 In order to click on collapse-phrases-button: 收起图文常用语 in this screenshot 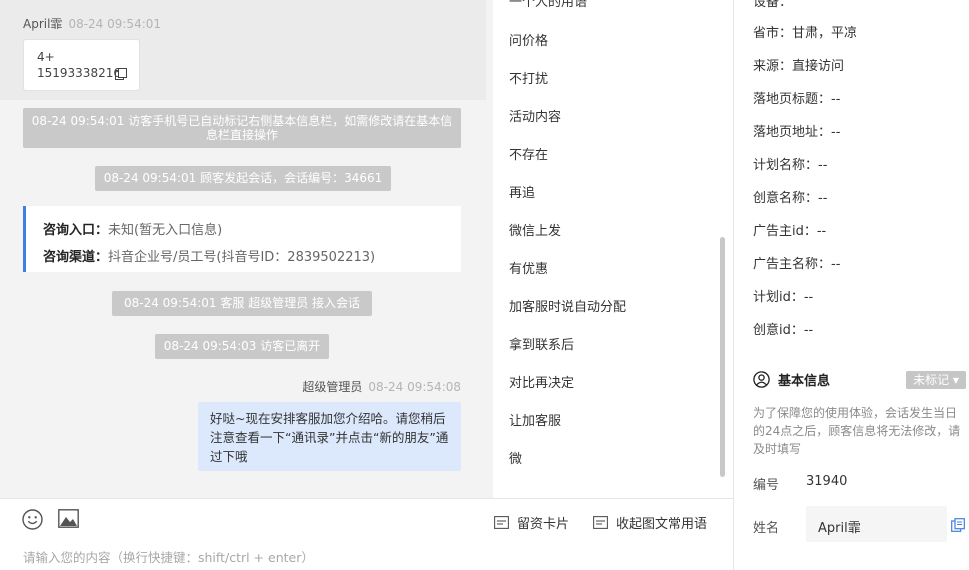, I will do `click(650, 522)`.